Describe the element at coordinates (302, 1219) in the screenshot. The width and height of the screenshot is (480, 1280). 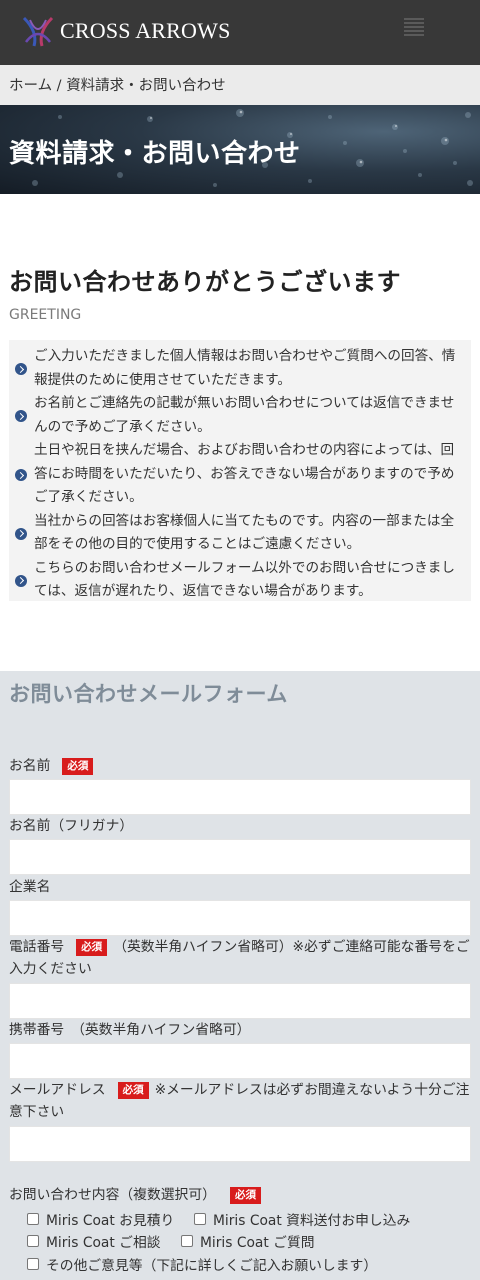
I see `option-brochure-checkbox: Miris Coat 資料送付お申し込み` at that location.